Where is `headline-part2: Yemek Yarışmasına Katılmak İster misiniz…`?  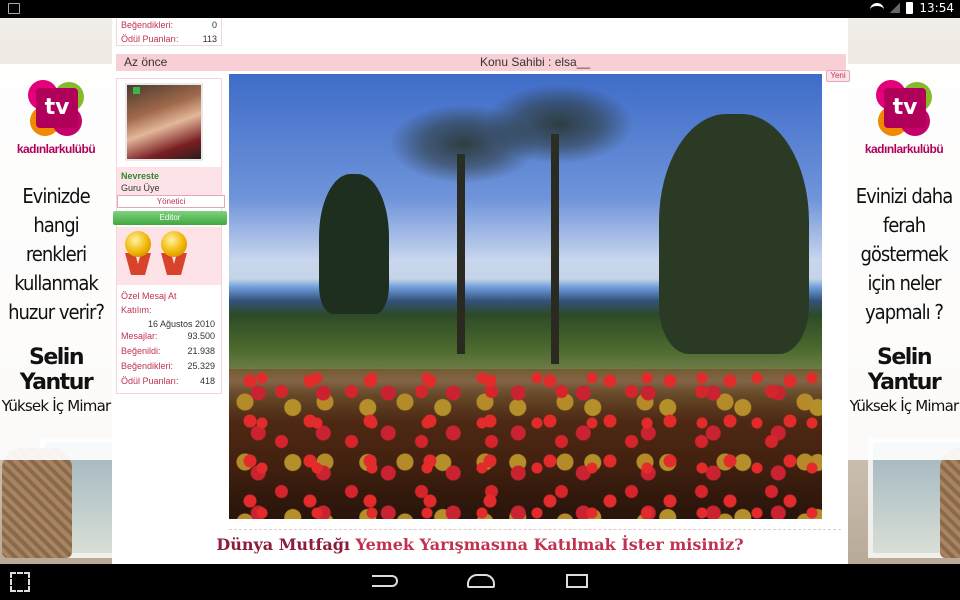
headline-part2: Yemek Yarışmasına Katılmak İster misiniz… is located at coordinates (550, 544).